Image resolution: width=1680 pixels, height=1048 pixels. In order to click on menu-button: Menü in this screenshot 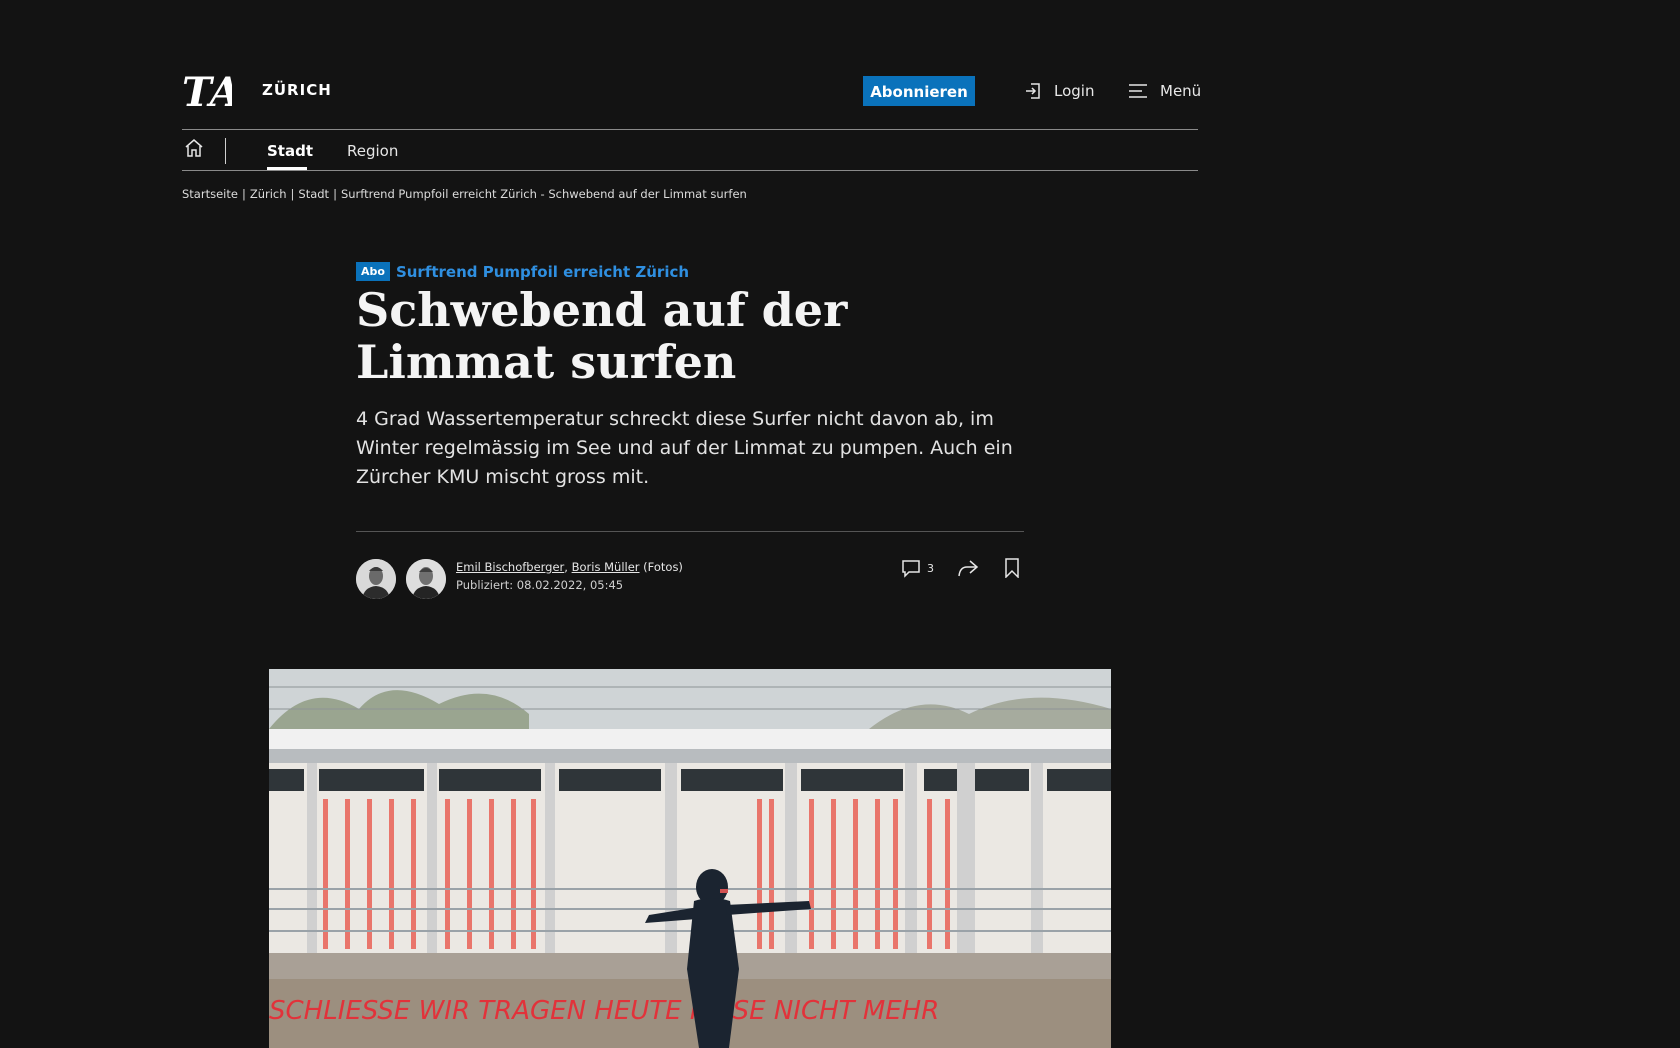, I will do `click(1164, 91)`.